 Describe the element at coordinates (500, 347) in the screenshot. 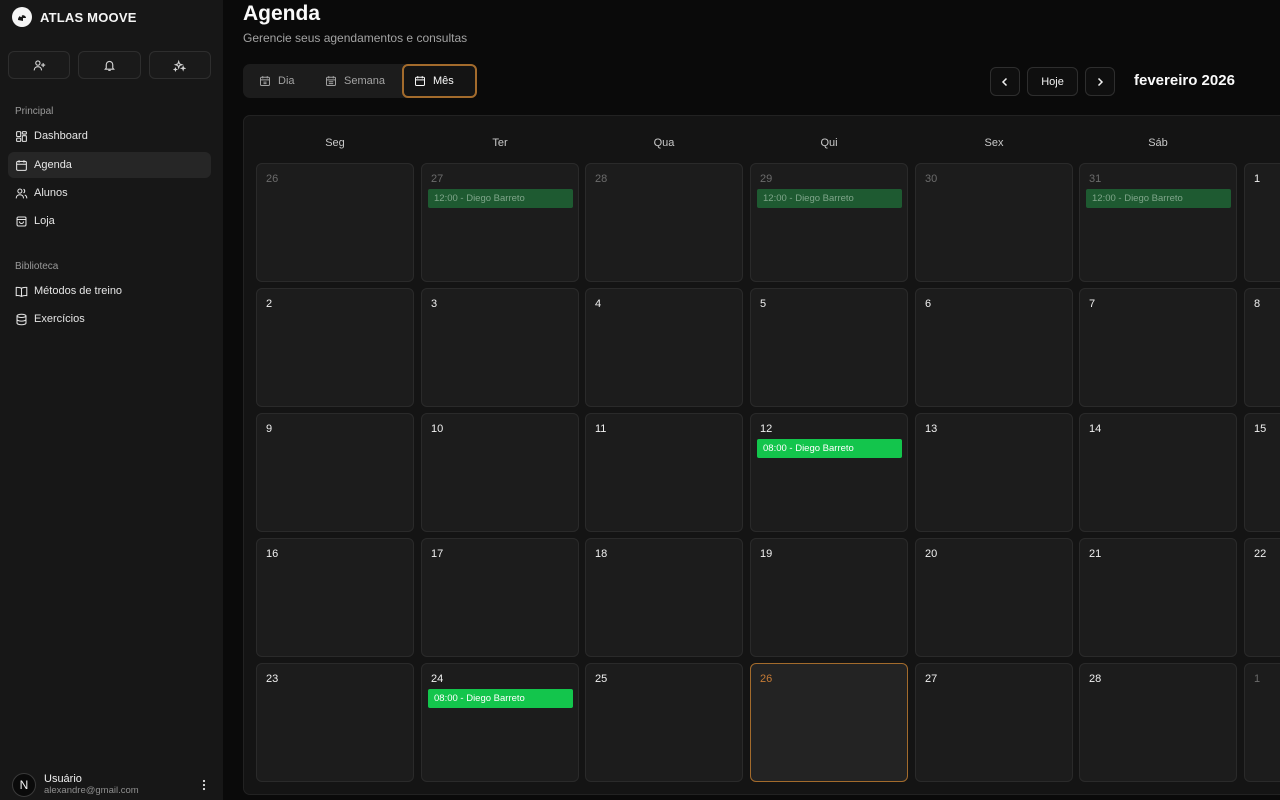

I see `calendar-day: 3` at that location.